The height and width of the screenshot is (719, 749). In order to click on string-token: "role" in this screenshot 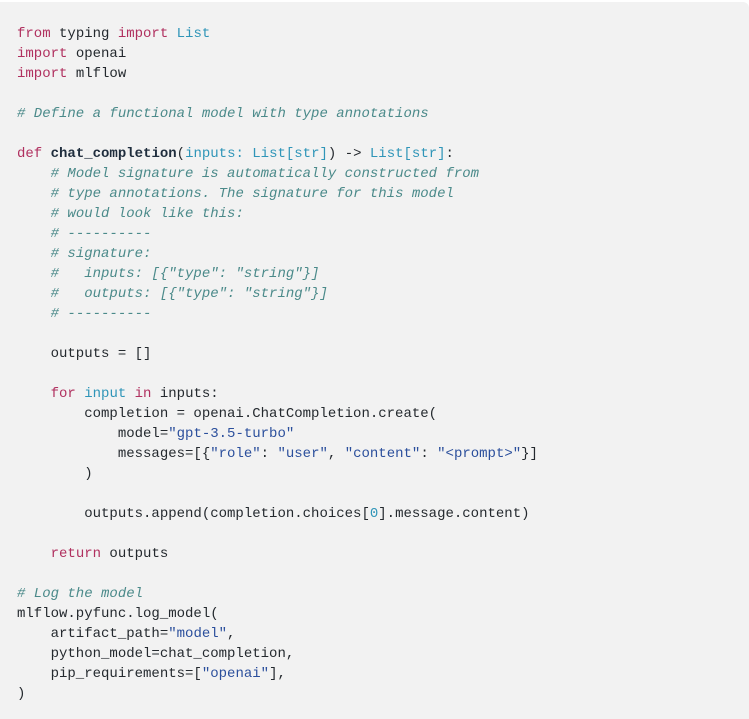, I will do `click(235, 454)`.